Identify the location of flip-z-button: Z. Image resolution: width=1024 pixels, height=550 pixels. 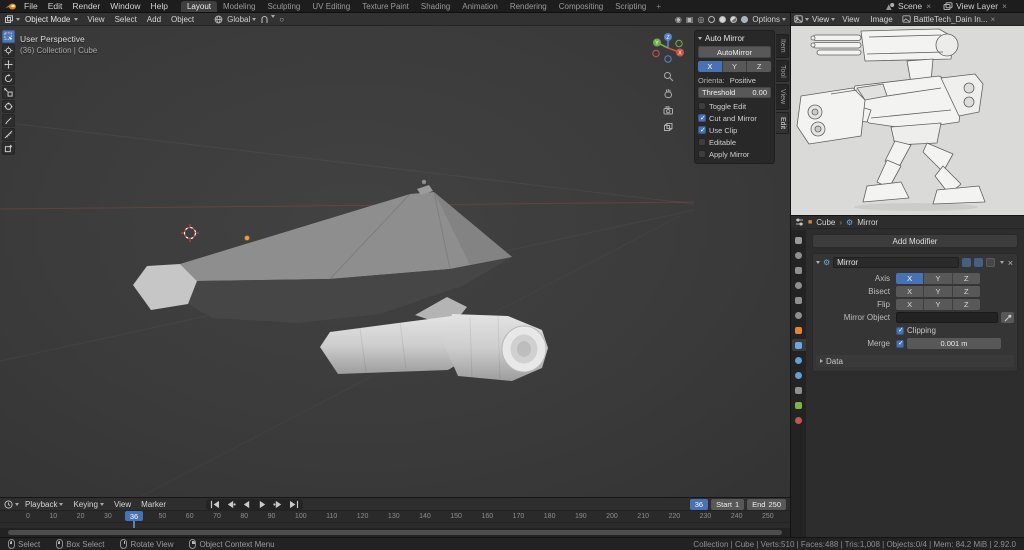
(966, 304).